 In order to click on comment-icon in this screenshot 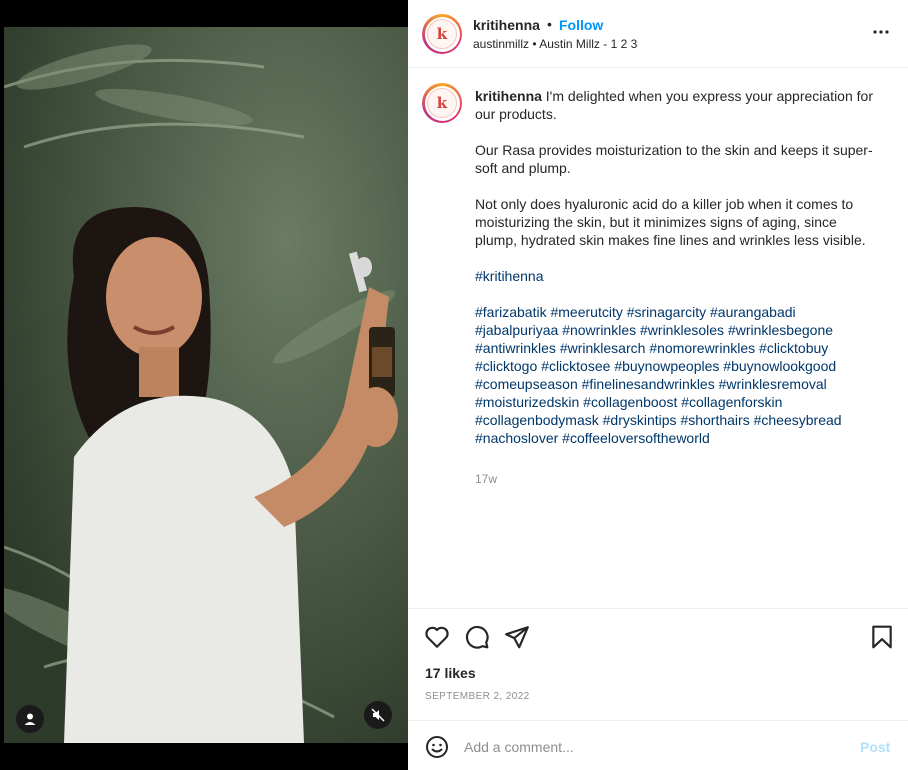, I will do `click(477, 637)`.